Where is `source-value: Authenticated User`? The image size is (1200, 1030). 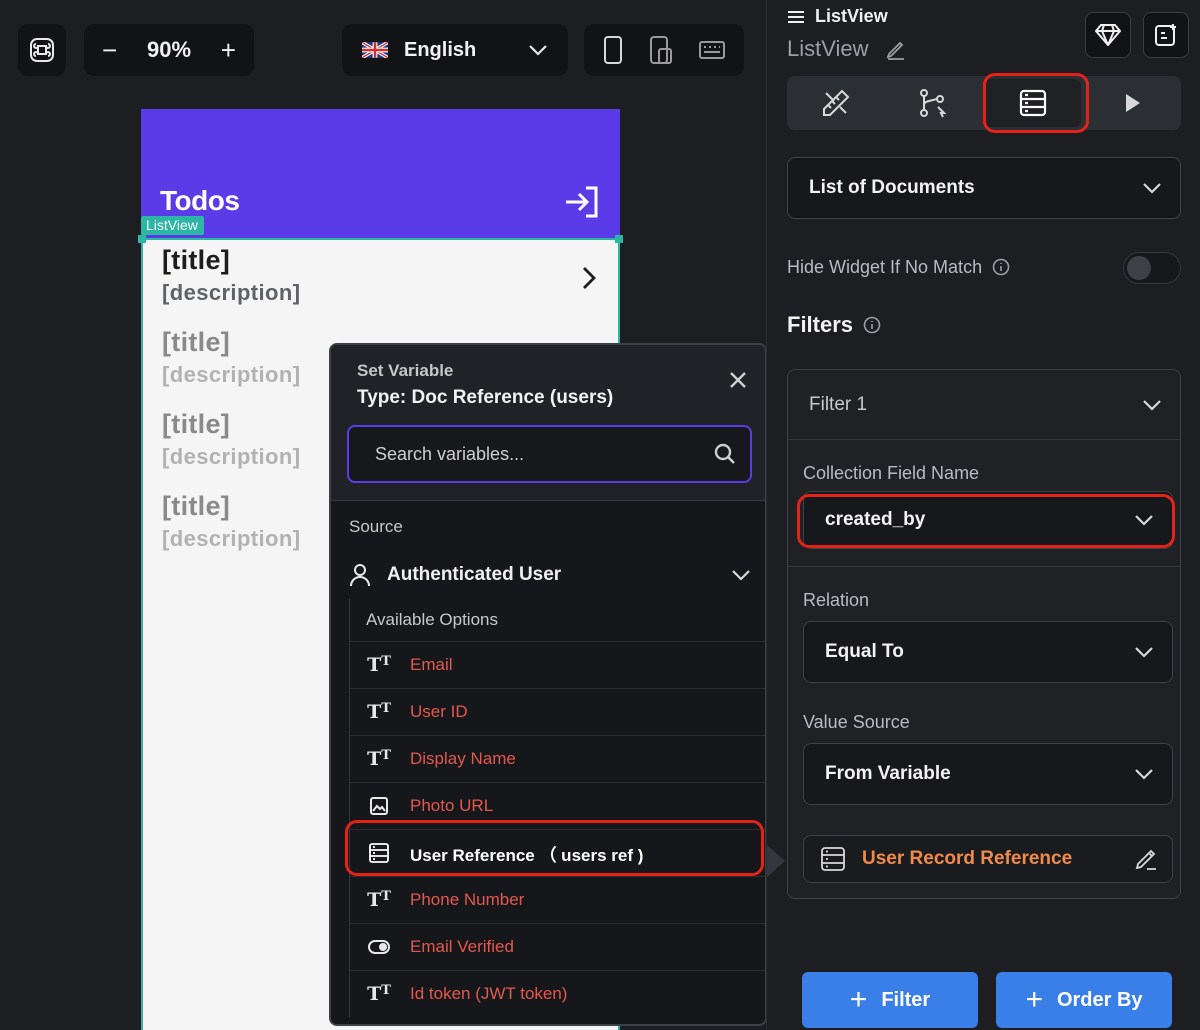
source-value: Authenticated User is located at coordinates (474, 574).